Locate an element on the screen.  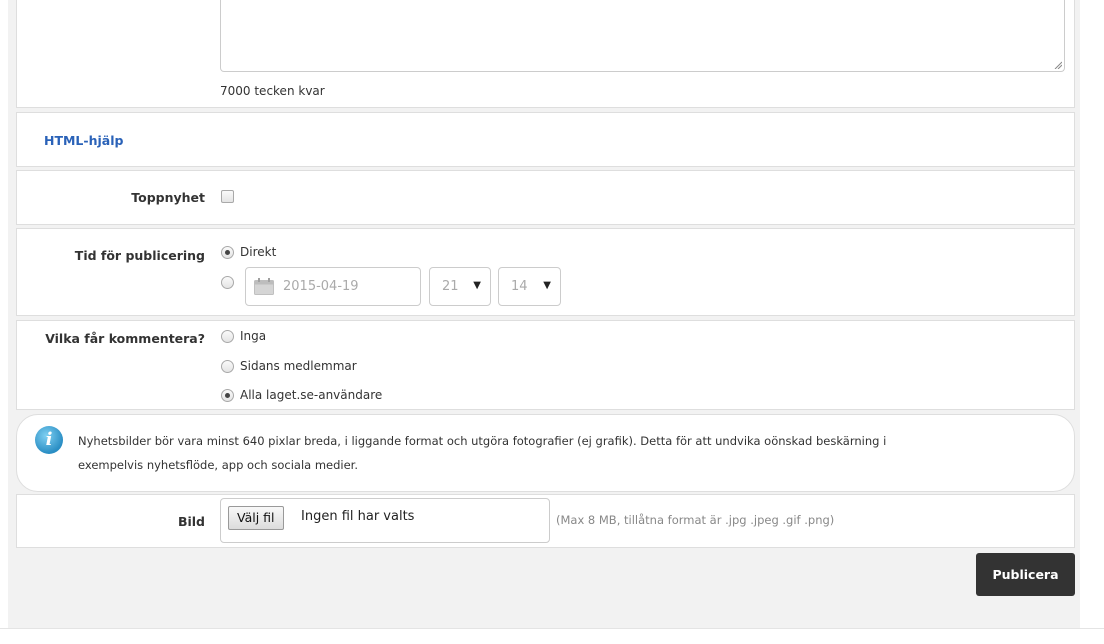
publish-date-value: 2015-04-19 is located at coordinates (321, 286).